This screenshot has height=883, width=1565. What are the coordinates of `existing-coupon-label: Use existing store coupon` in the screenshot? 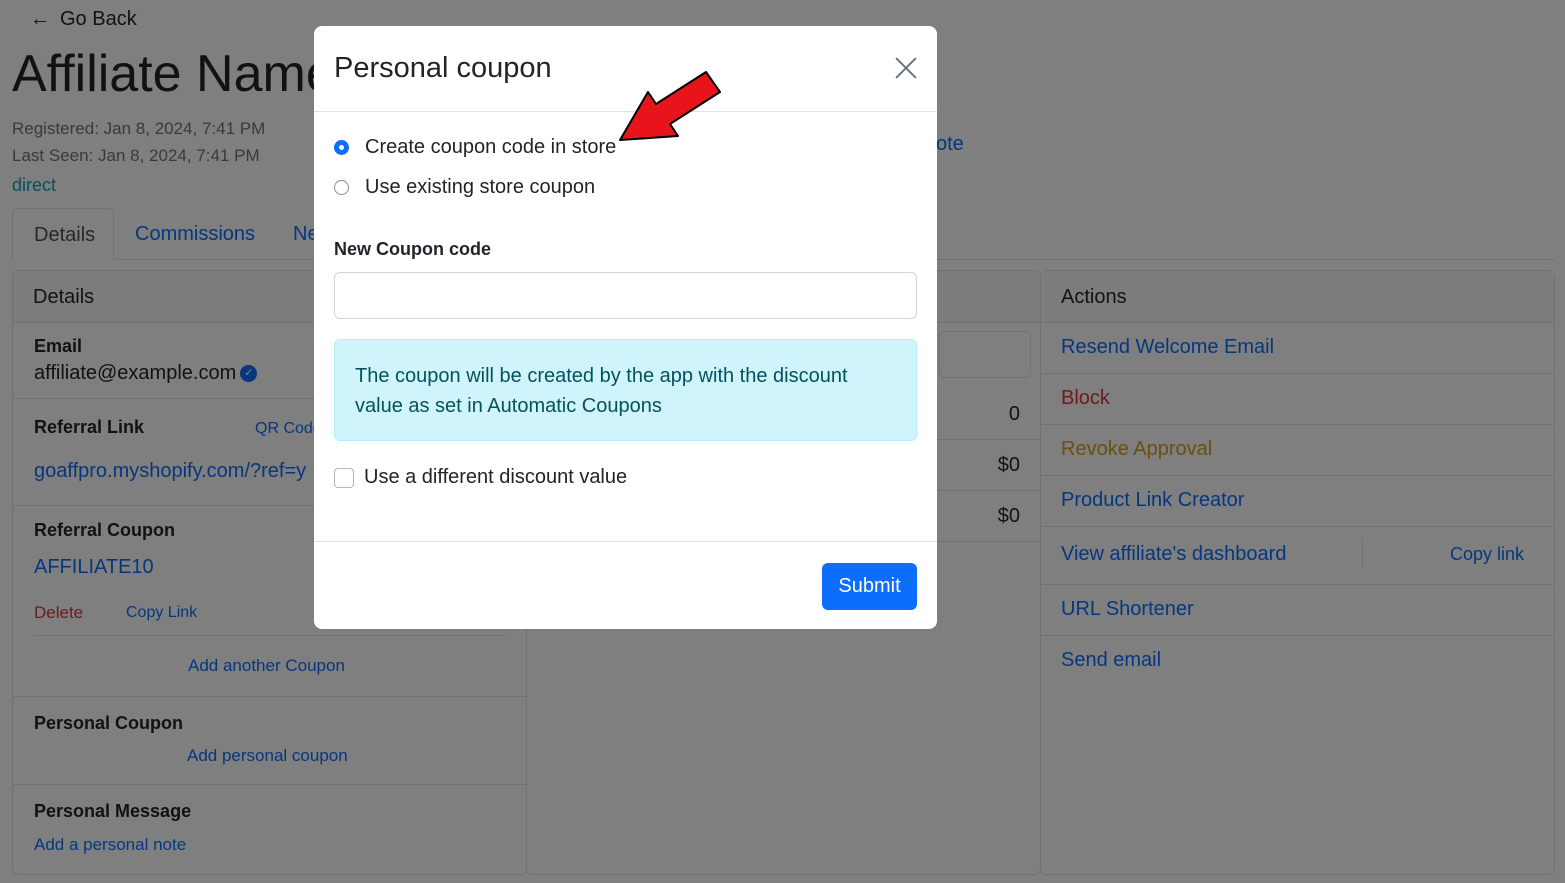 It's located at (480, 187).